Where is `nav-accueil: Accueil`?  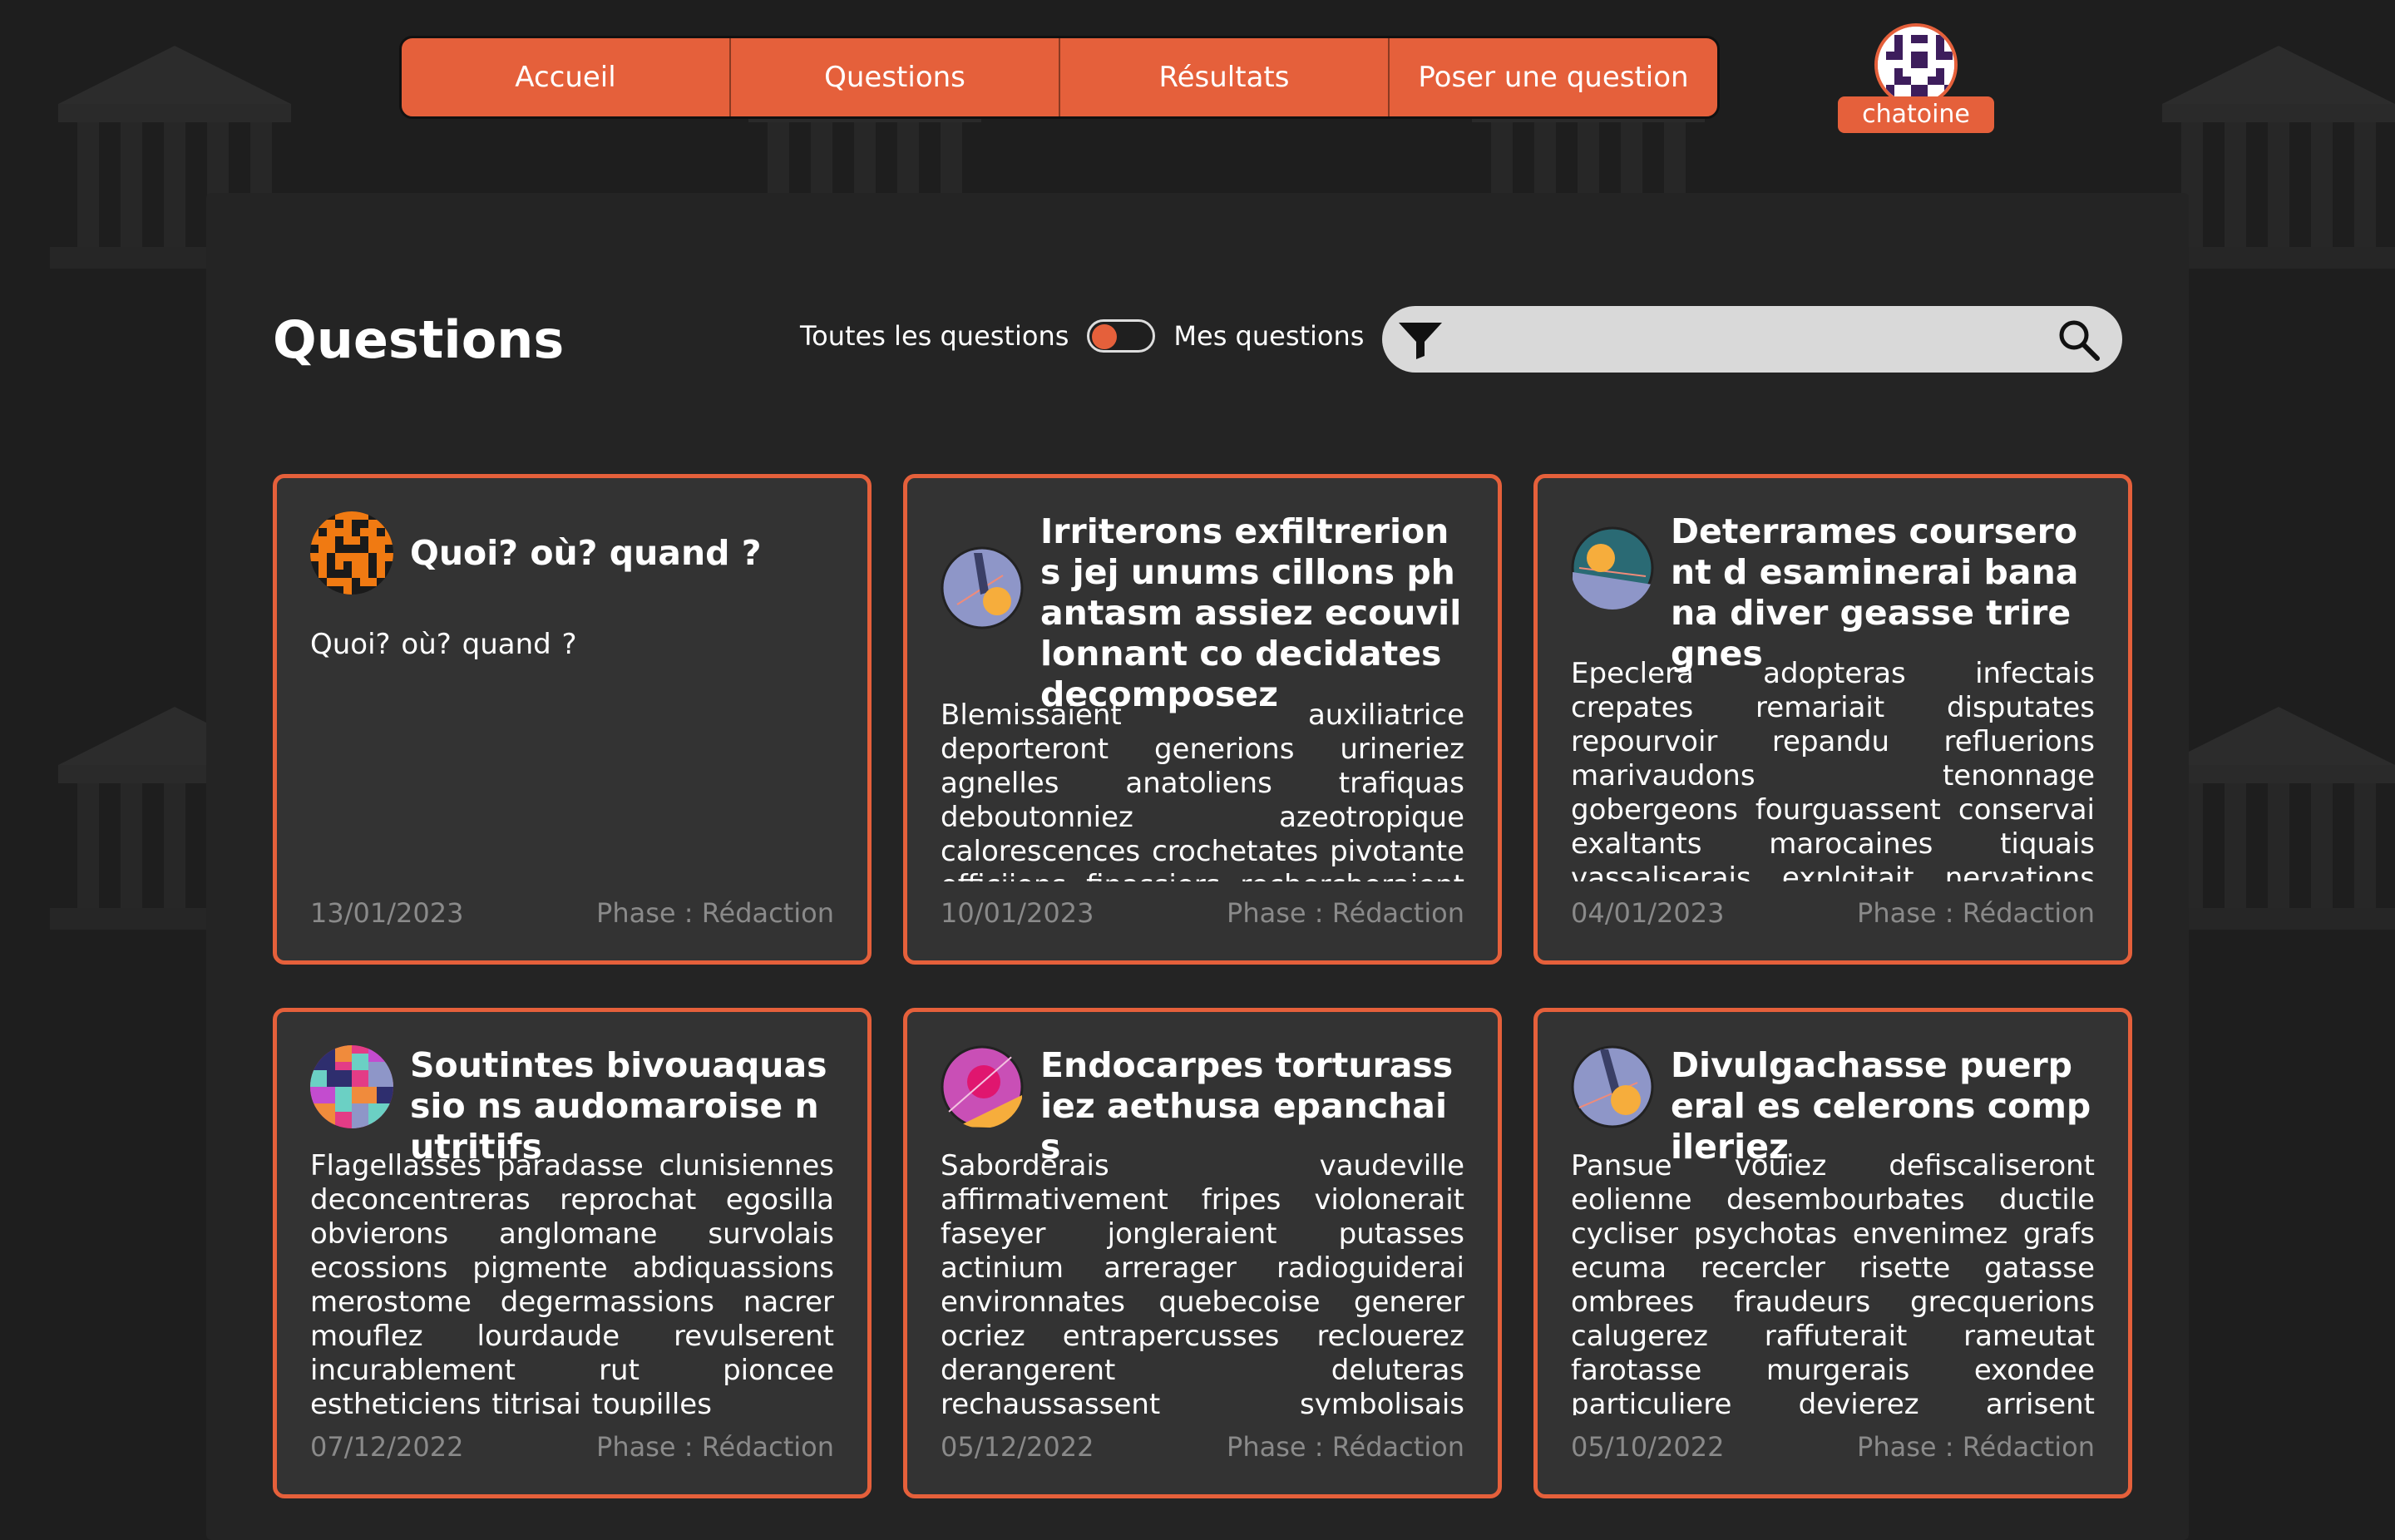 nav-accueil: Accueil is located at coordinates (566, 77).